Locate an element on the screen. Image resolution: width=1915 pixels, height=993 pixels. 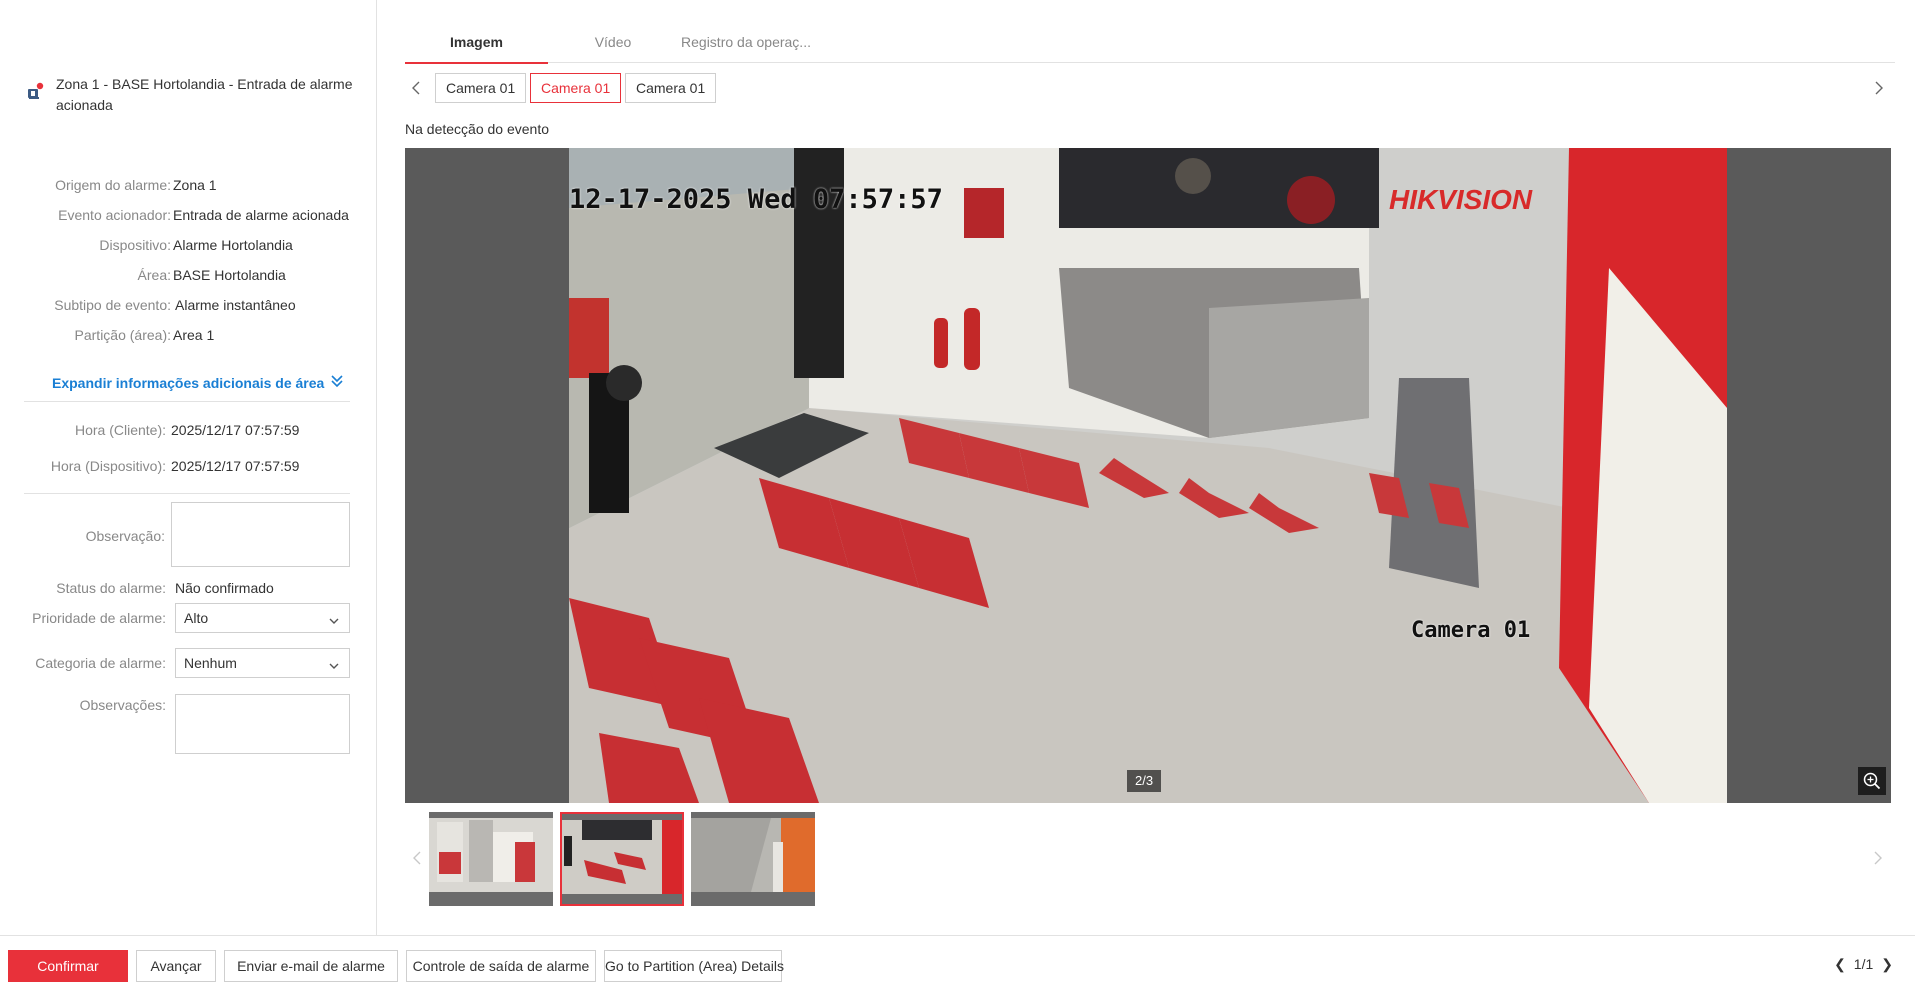
thumbnail-next-arrow is located at coordinates (1878, 858).